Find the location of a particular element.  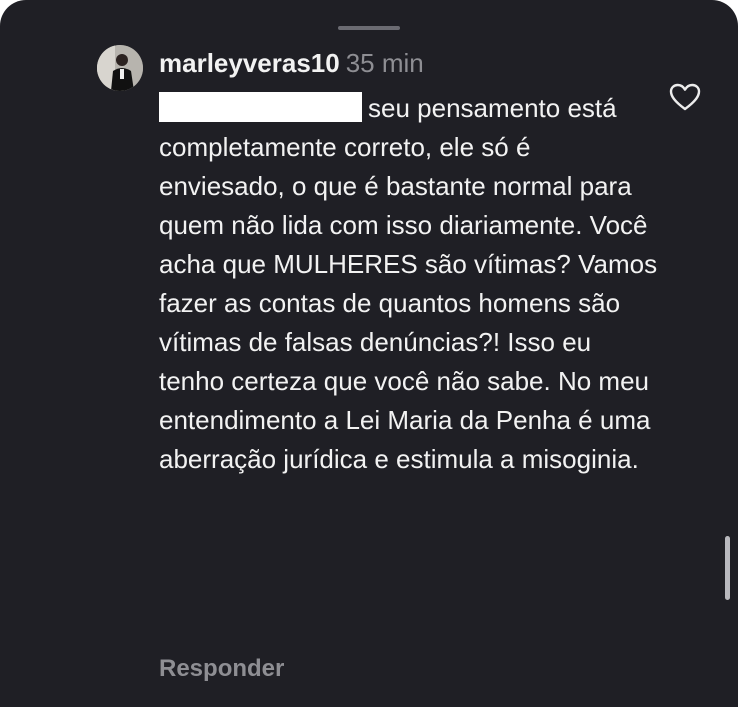

redaction-block is located at coordinates (260, 107).